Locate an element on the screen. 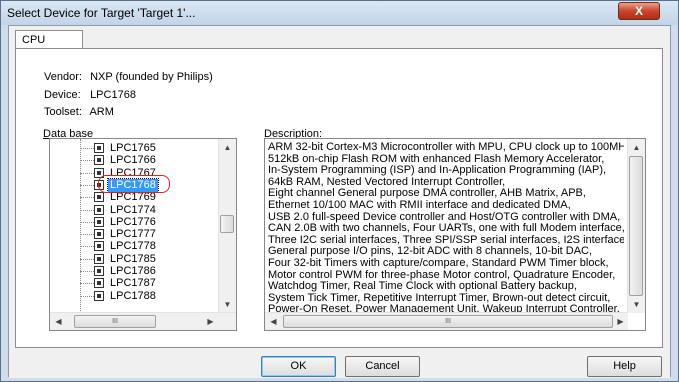 The image size is (679, 382). database-horizontal-scrollbar: ◀ III ▶ is located at coordinates (143, 321).